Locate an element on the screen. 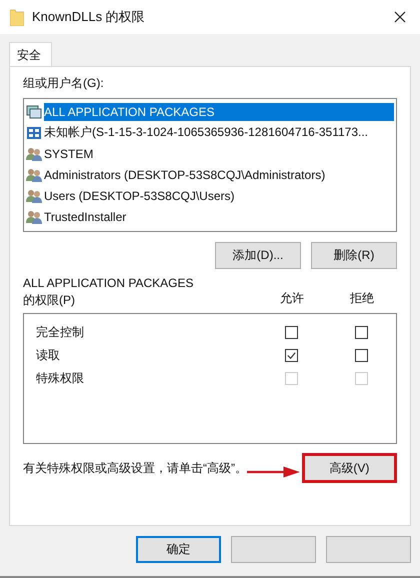 The image size is (420, 578). column-heading: 拒绝 is located at coordinates (362, 298).